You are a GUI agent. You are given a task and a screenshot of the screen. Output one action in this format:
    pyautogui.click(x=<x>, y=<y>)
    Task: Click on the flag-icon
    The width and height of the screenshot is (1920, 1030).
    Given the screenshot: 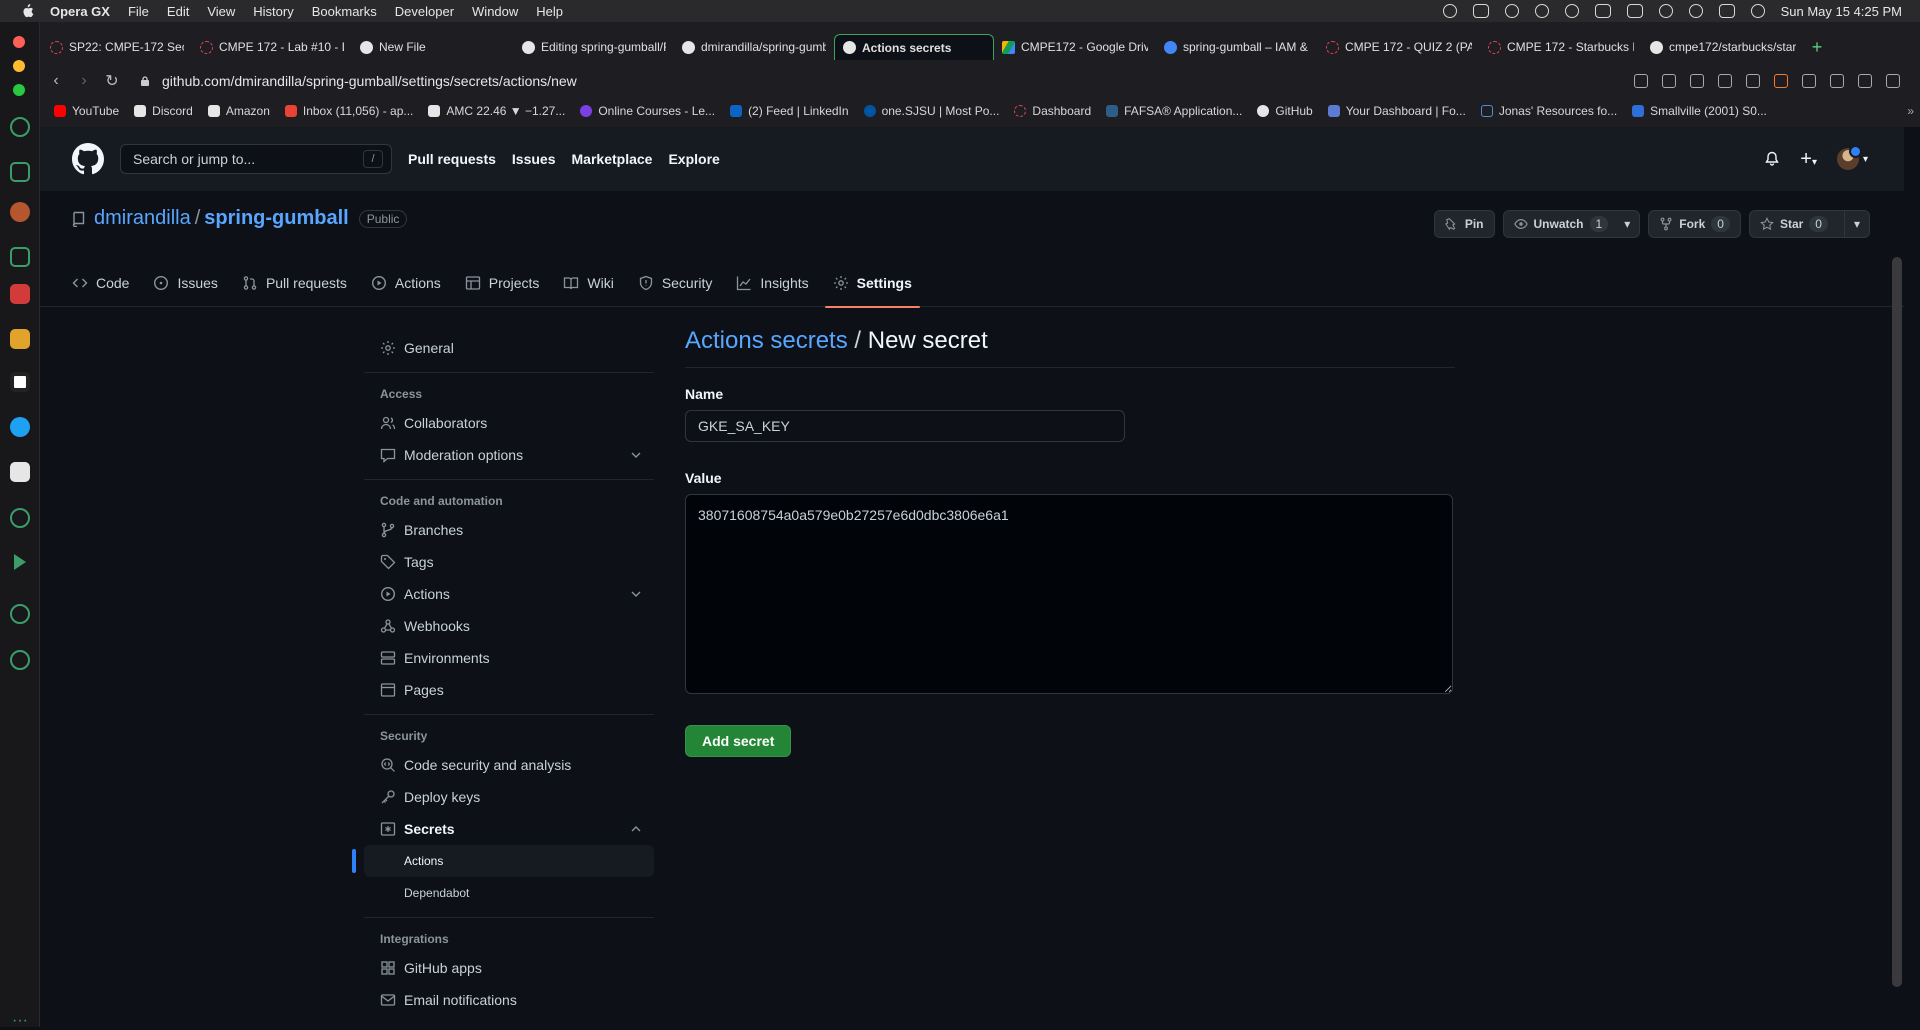 What is the action you would take?
    pyautogui.click(x=20, y=382)
    